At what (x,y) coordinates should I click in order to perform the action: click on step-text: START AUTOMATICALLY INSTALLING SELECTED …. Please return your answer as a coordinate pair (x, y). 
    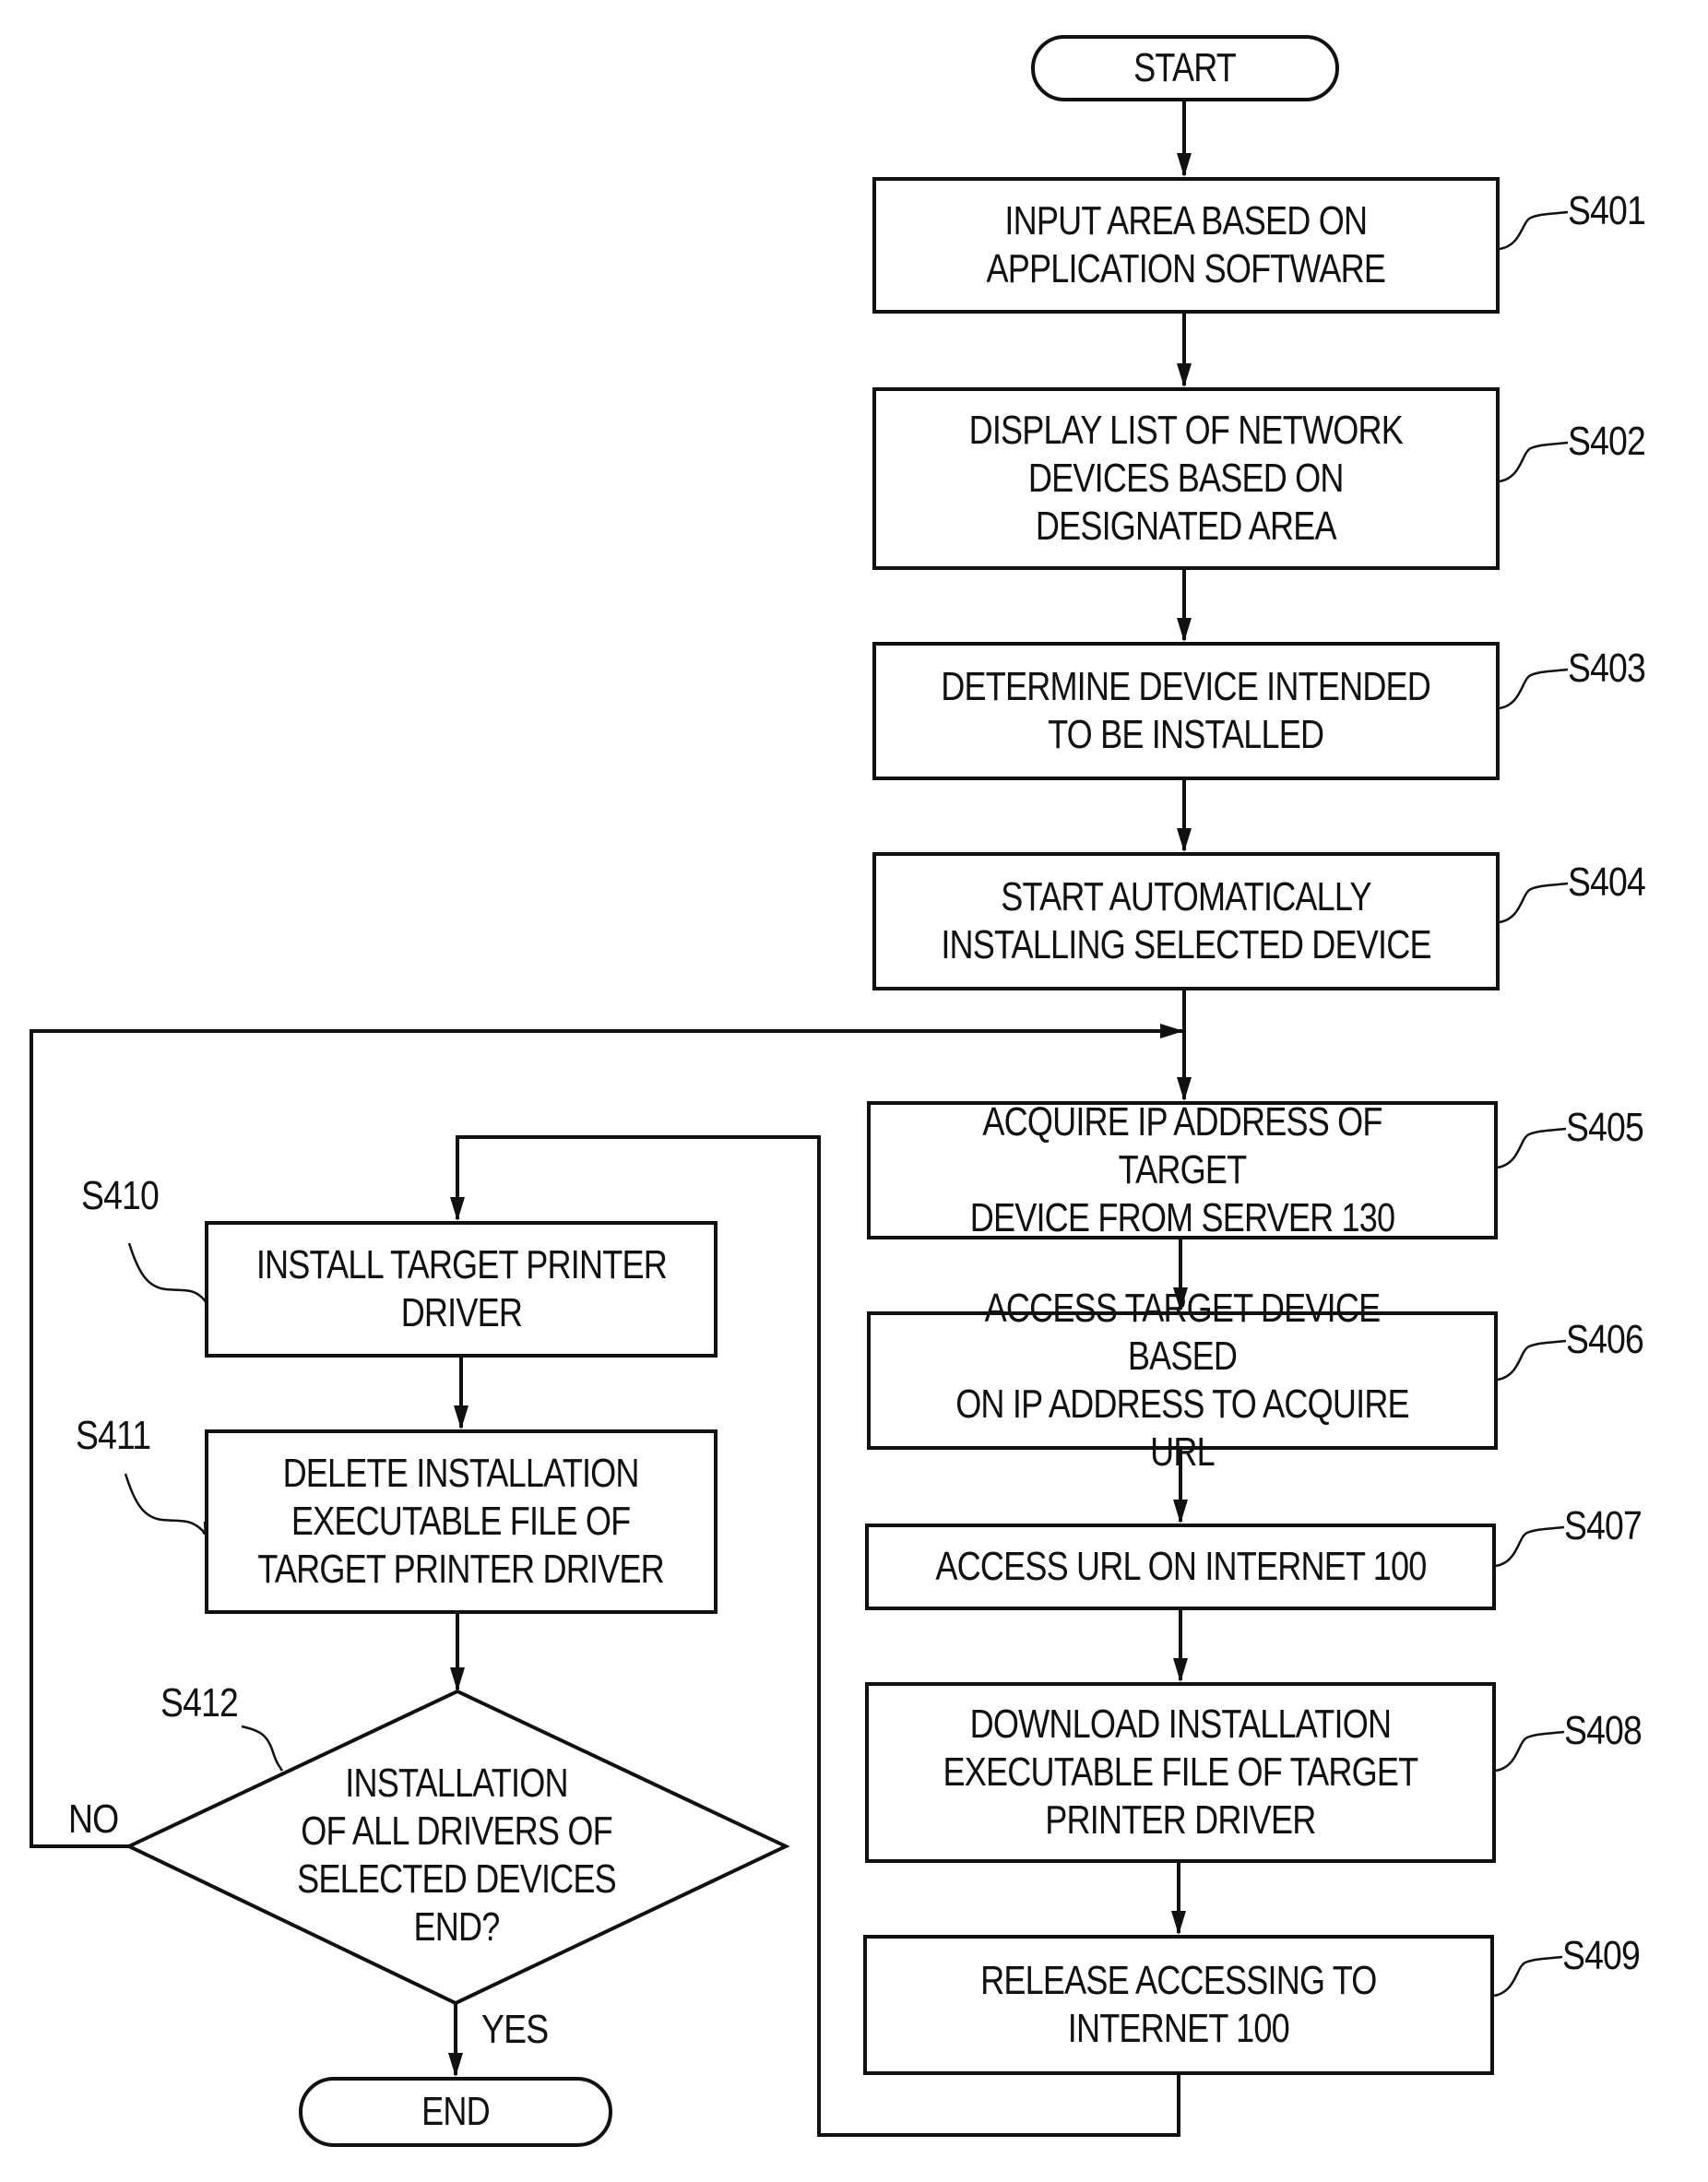
    Looking at the image, I should click on (1186, 920).